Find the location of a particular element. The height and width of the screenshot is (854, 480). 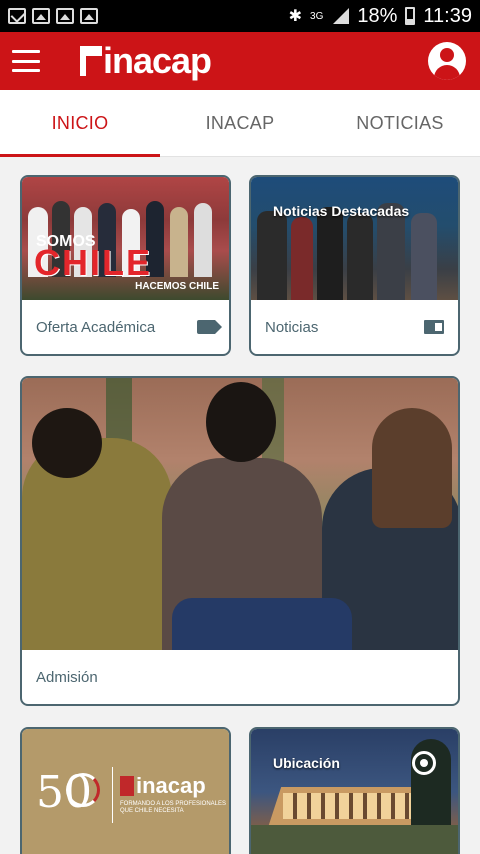

card-noticias: Noticias Destacadas Noticias is located at coordinates (354, 265).